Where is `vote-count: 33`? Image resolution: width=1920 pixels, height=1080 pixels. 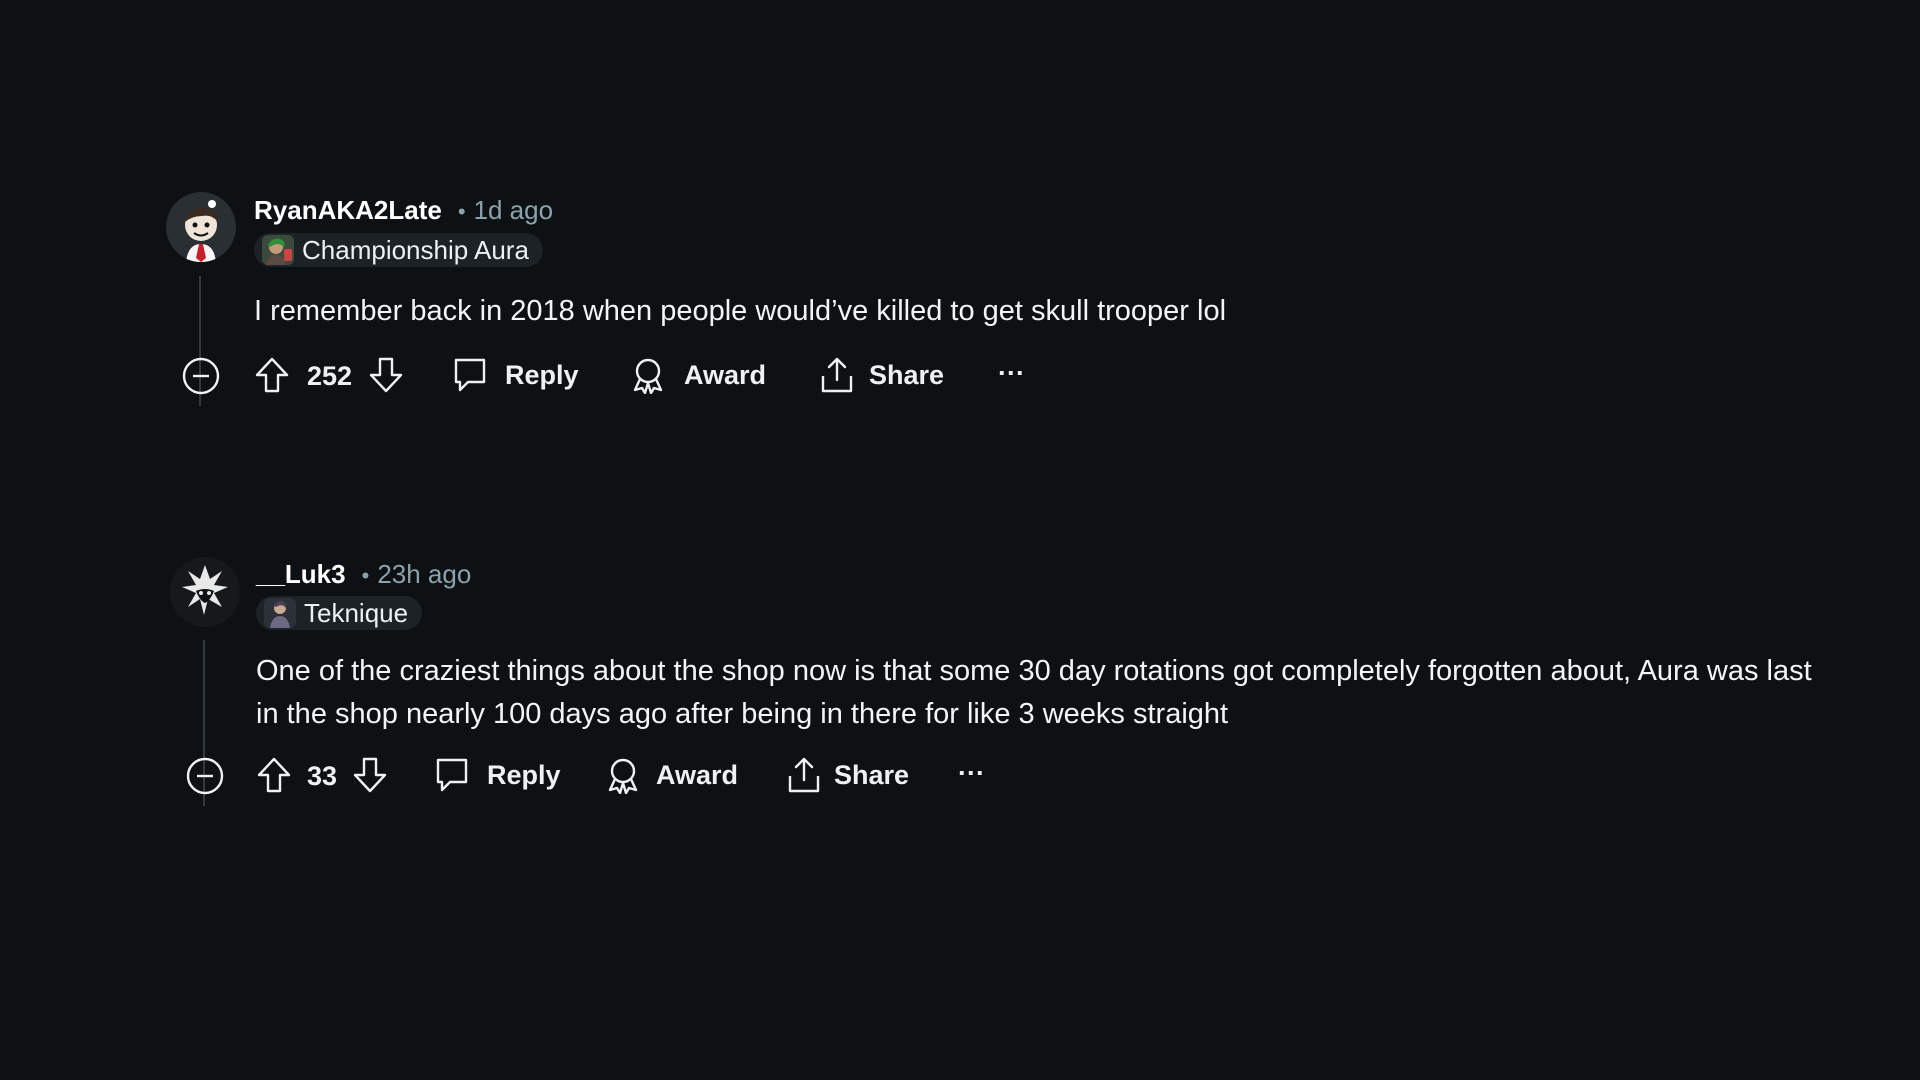 vote-count: 33 is located at coordinates (322, 776).